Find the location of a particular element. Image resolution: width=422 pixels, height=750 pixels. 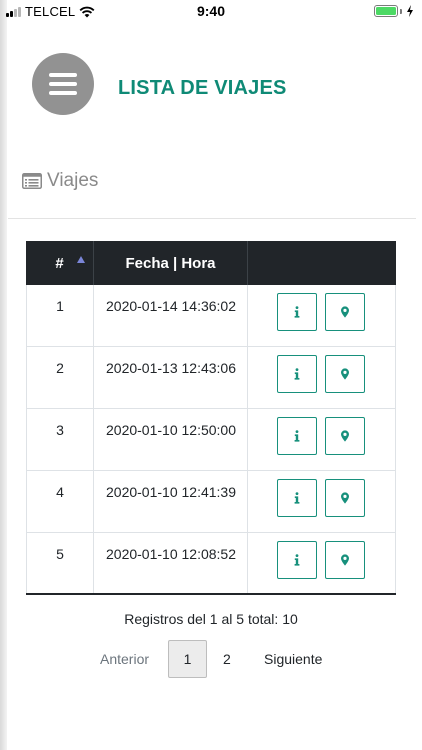

left-edge-shadow is located at coordinates (3, 375).